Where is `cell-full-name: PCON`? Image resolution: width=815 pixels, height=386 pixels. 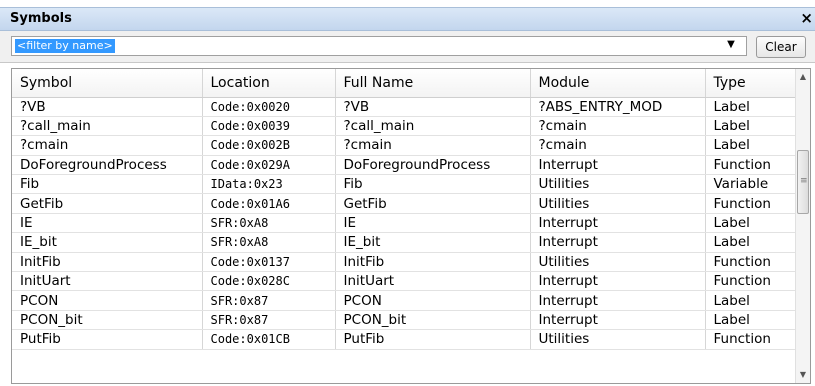
cell-full-name: PCON is located at coordinates (433, 300).